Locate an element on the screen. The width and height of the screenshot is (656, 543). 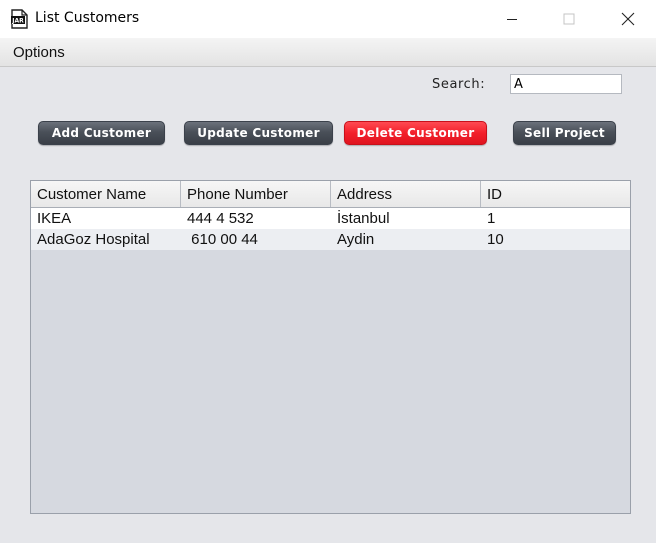
cell-phone-number: 610 00 44 is located at coordinates (222, 239).